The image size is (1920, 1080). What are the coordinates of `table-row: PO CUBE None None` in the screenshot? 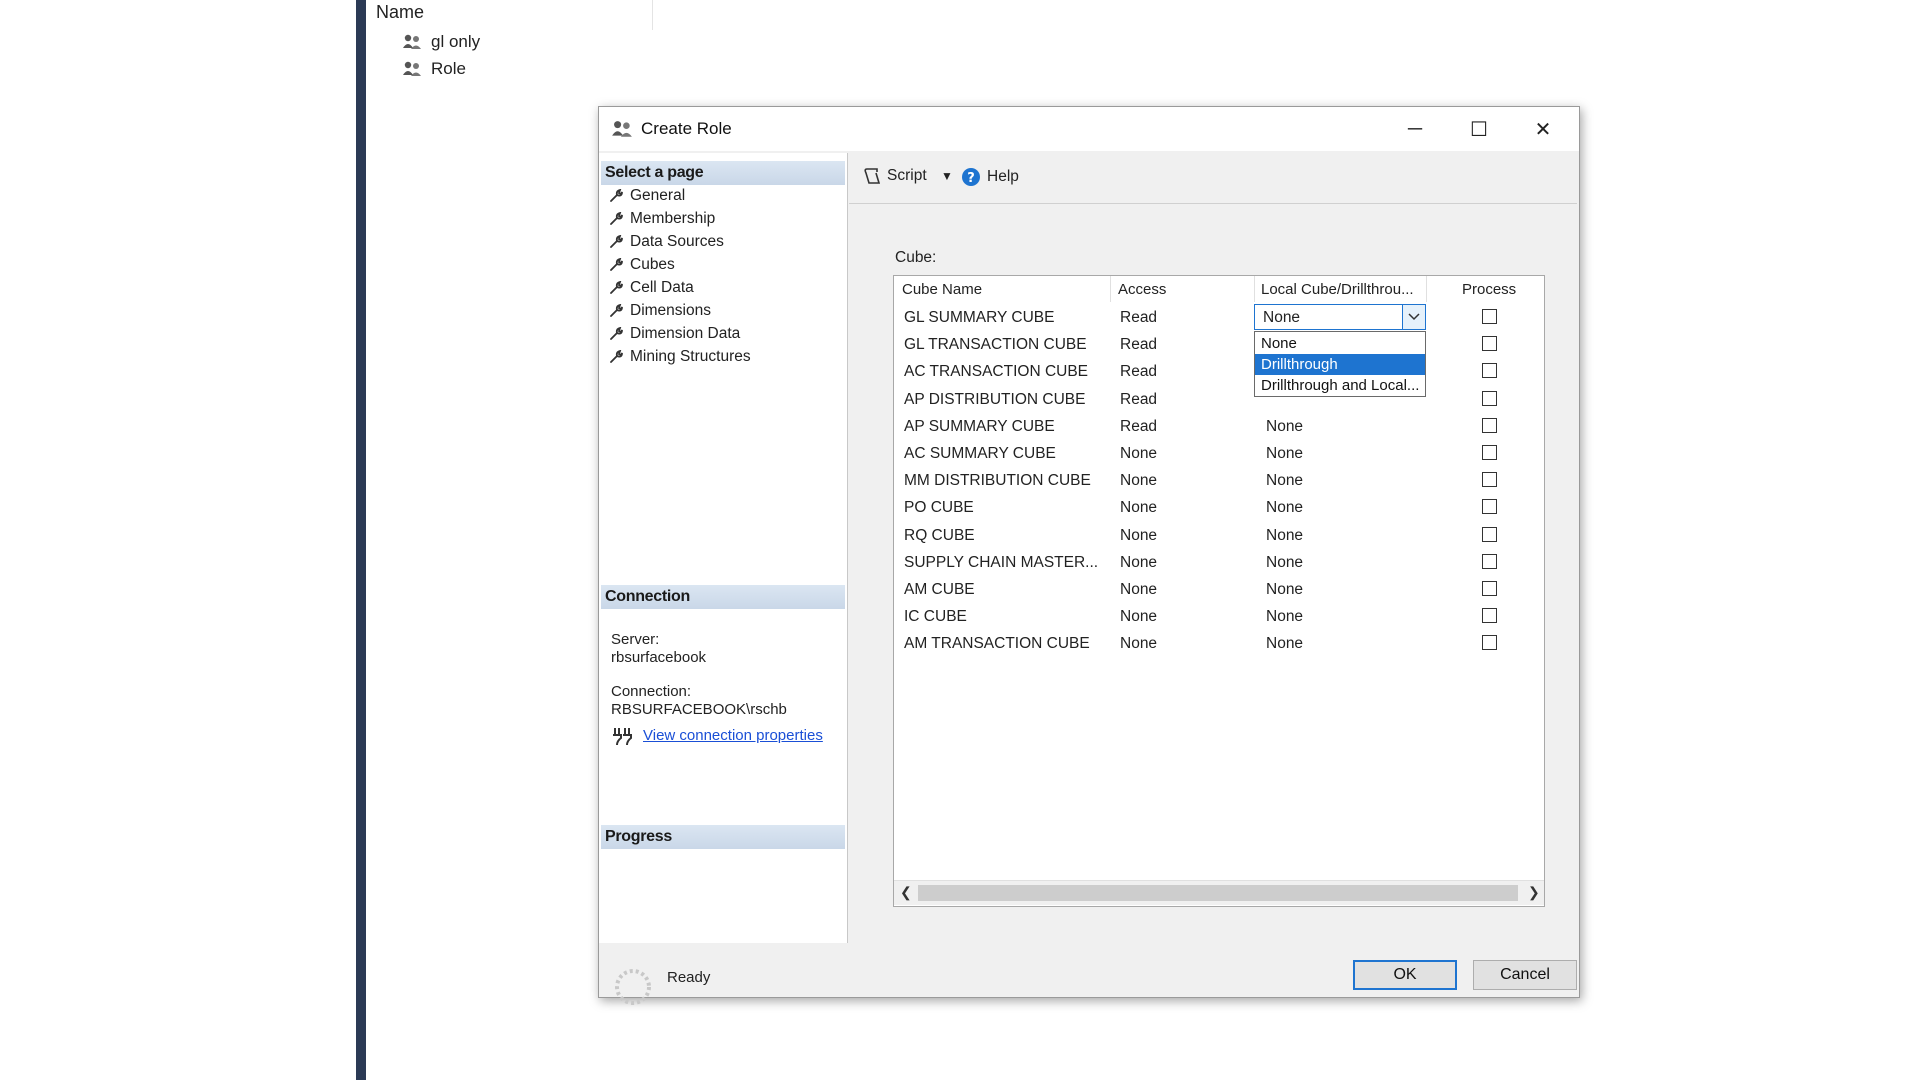 It's located at (1219, 507).